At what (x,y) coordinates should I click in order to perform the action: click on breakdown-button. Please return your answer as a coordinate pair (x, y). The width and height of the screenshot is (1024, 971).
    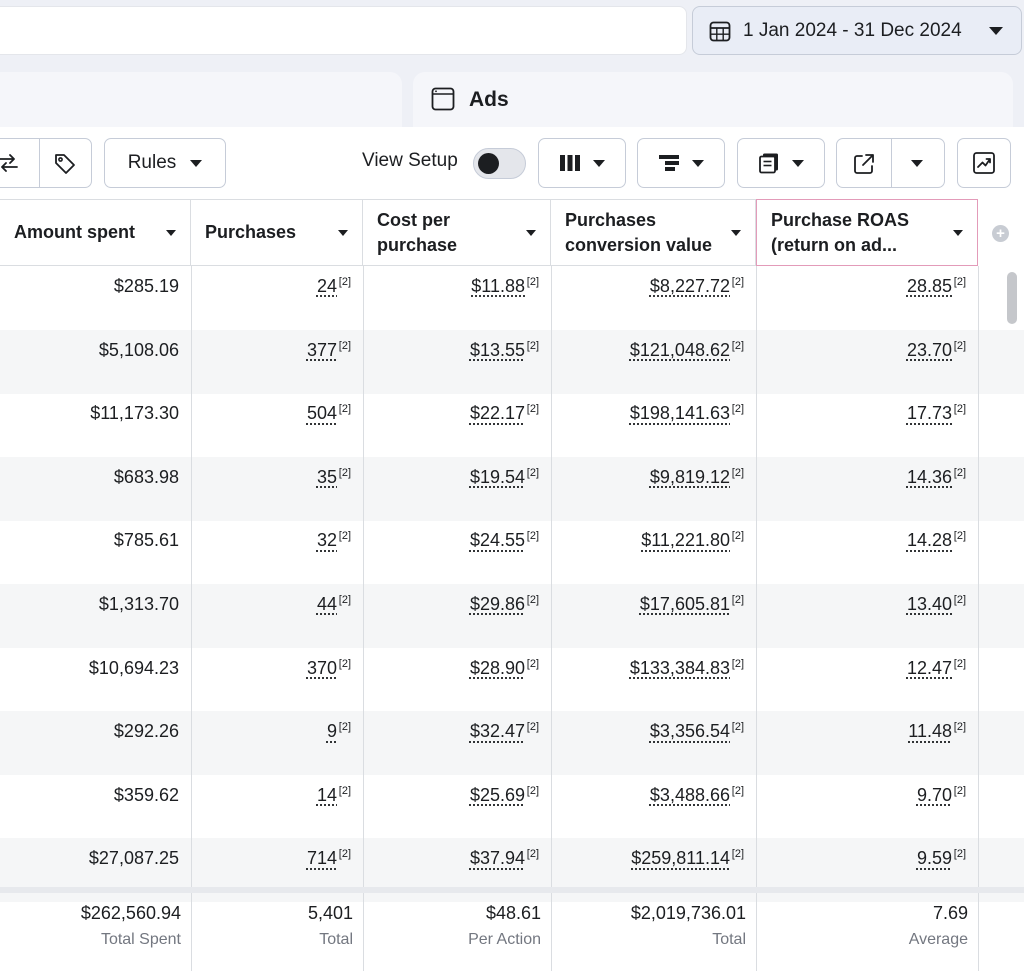
    Looking at the image, I should click on (681, 163).